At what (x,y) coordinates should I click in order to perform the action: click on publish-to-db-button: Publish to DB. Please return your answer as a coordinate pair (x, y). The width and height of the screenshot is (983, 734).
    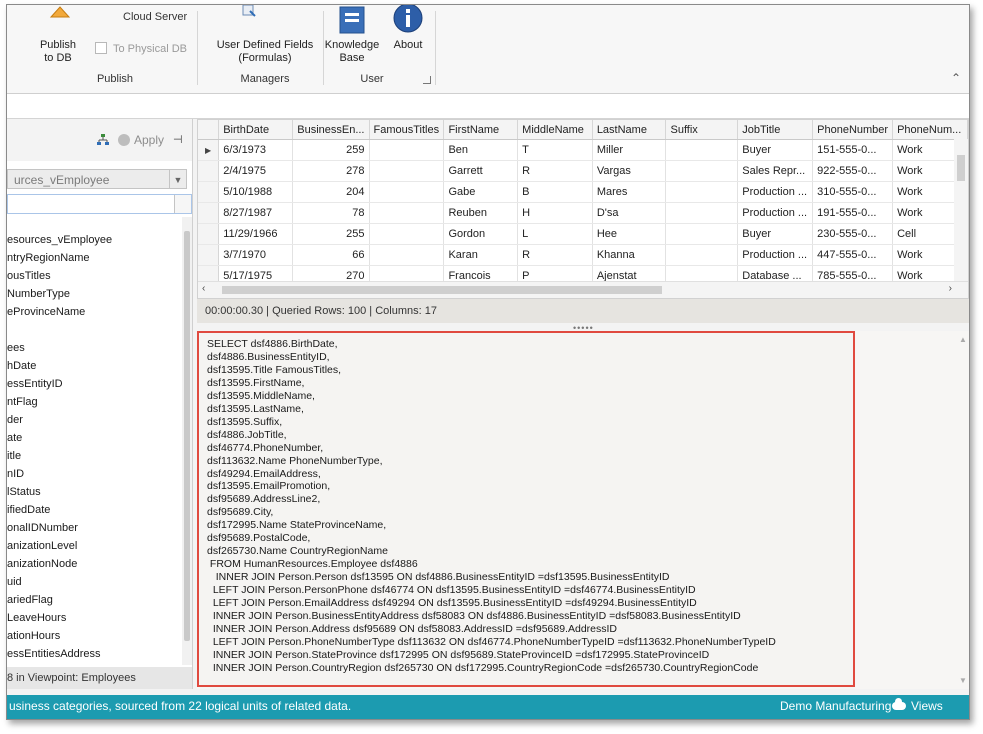
    Looking at the image, I should click on (58, 52).